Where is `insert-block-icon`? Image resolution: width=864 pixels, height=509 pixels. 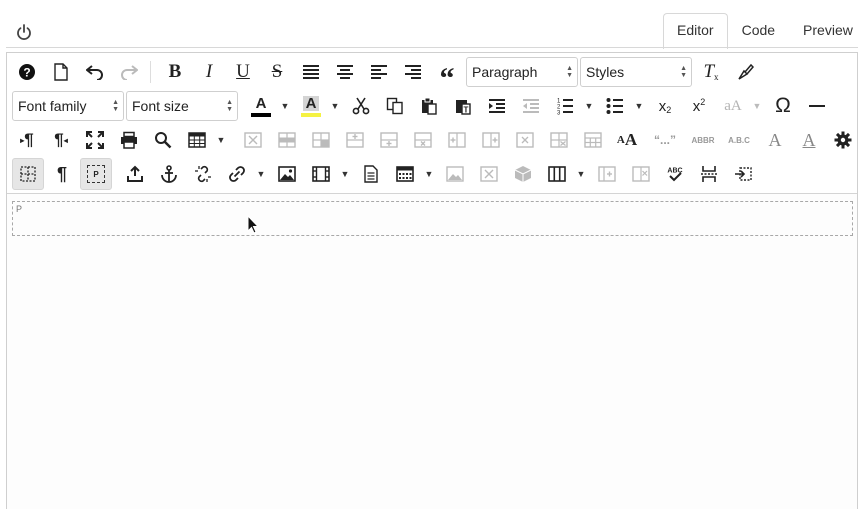
insert-block-icon is located at coordinates (743, 174).